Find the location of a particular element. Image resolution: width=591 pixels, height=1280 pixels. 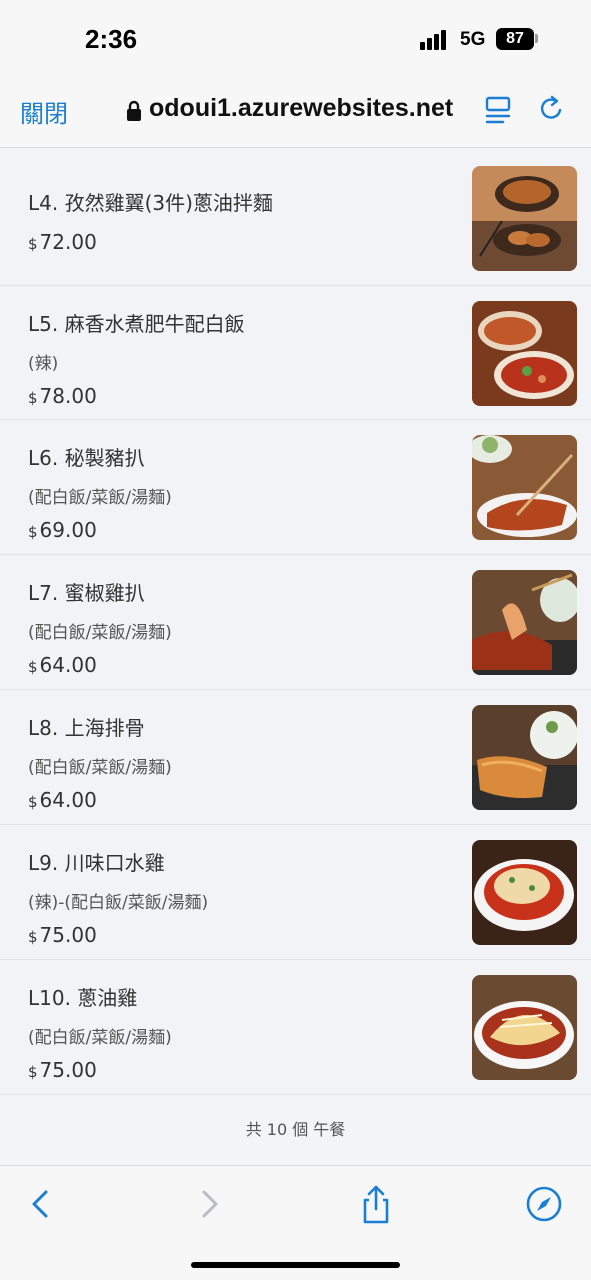

chevron-left-icon is located at coordinates (40, 1204).